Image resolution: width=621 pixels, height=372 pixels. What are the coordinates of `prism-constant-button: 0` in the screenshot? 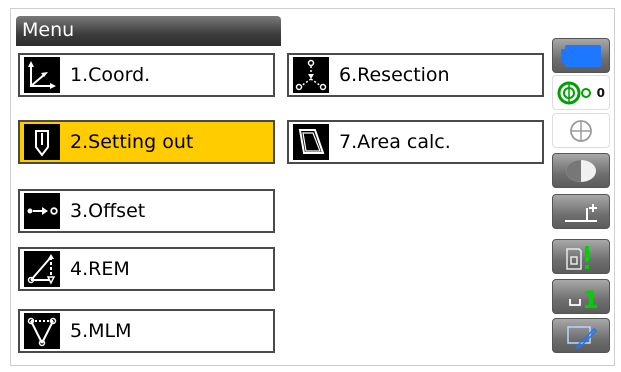 It's located at (581, 92).